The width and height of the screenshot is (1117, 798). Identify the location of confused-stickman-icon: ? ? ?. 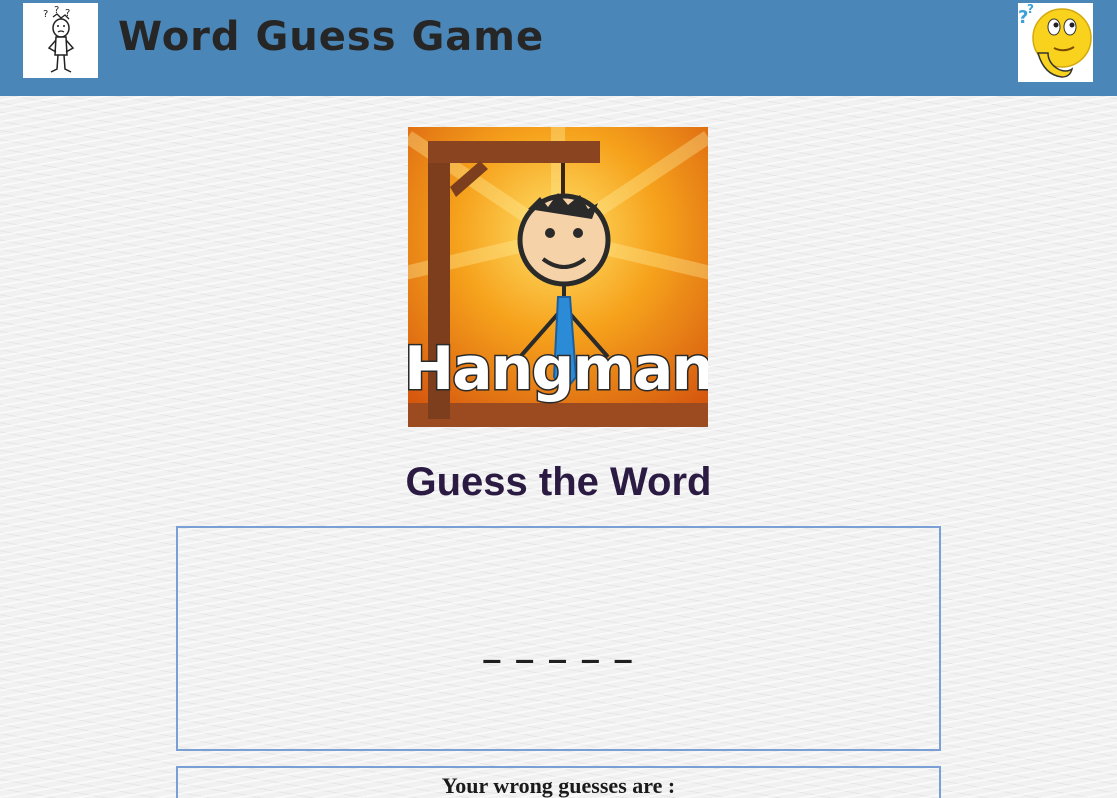
(60, 40).